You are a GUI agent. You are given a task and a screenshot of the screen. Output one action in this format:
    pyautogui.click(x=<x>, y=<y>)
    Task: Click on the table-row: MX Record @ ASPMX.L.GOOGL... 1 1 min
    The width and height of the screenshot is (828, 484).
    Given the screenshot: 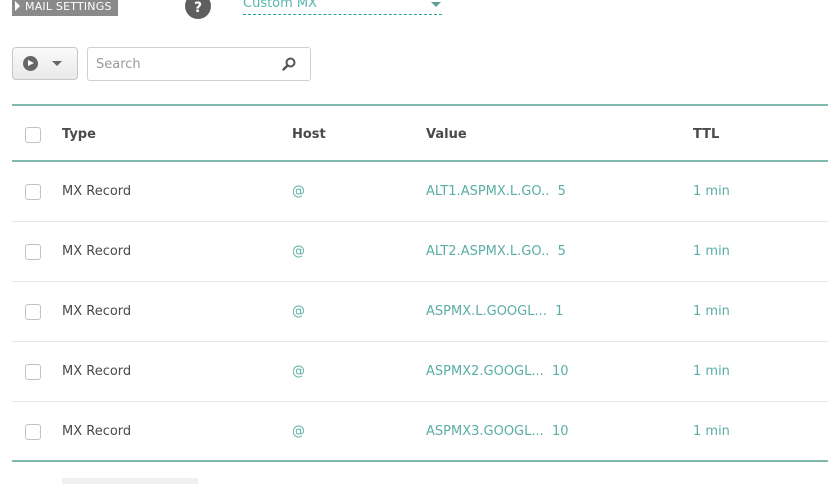 What is the action you would take?
    pyautogui.click(x=420, y=312)
    